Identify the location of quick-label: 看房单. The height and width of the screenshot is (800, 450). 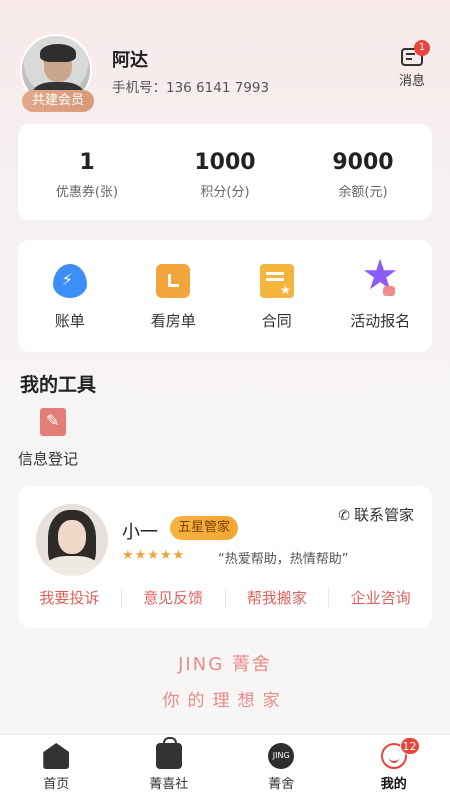
(173, 321).